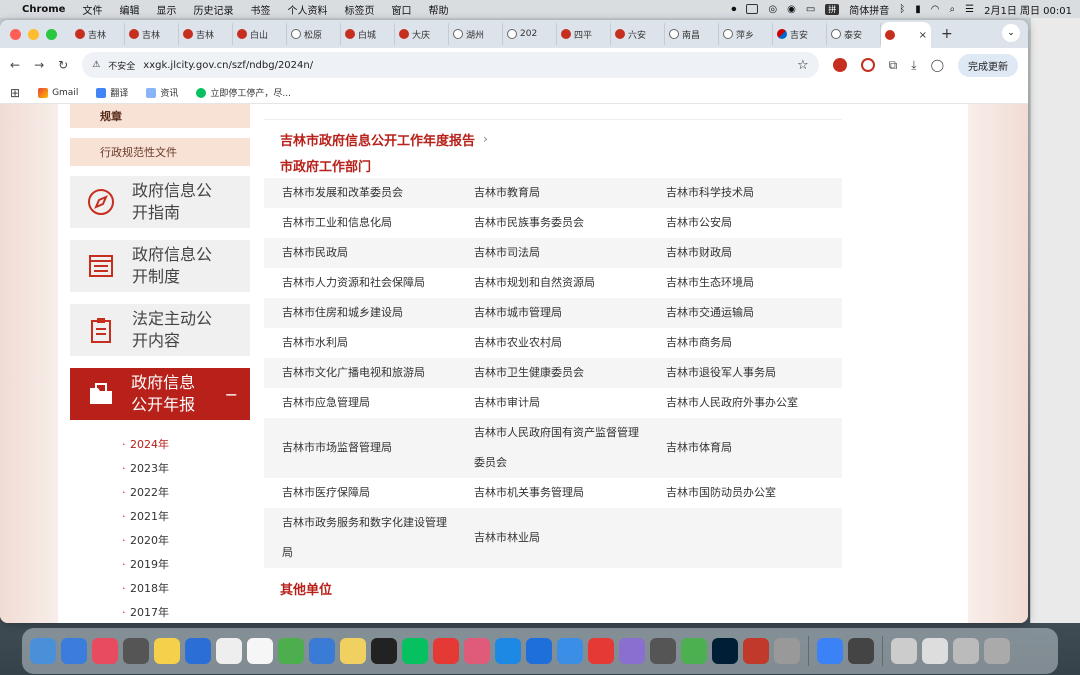  What do you see at coordinates (552, 493) in the screenshot?
I see `department-link: 吉林市机关事务管理局` at bounding box center [552, 493].